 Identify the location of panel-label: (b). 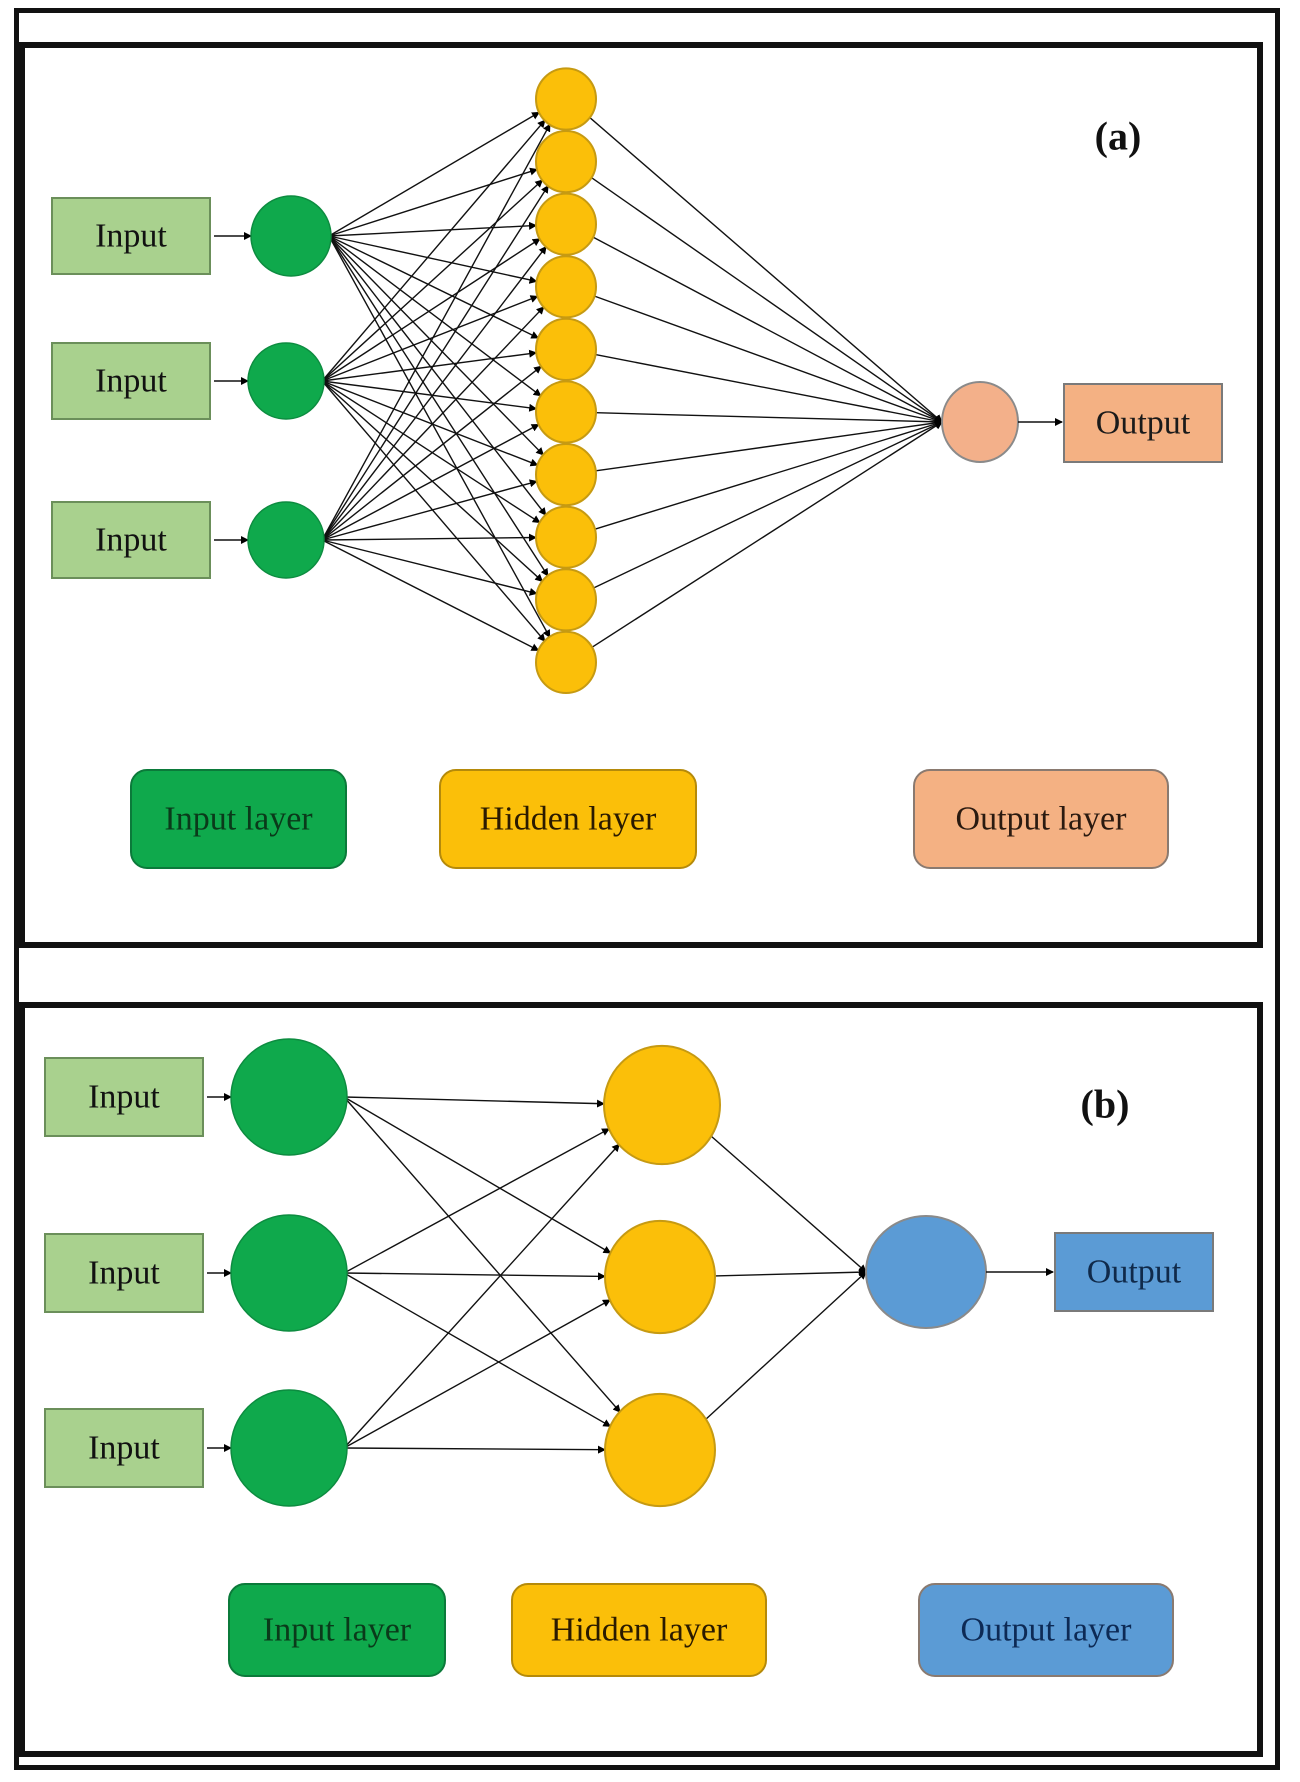
(1105, 1104).